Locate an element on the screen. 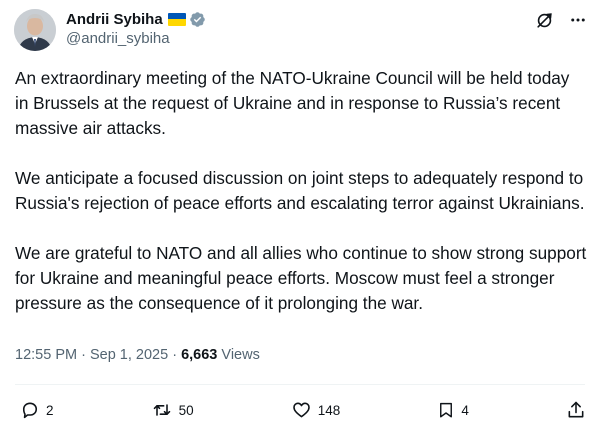  more-options-icon is located at coordinates (578, 20).